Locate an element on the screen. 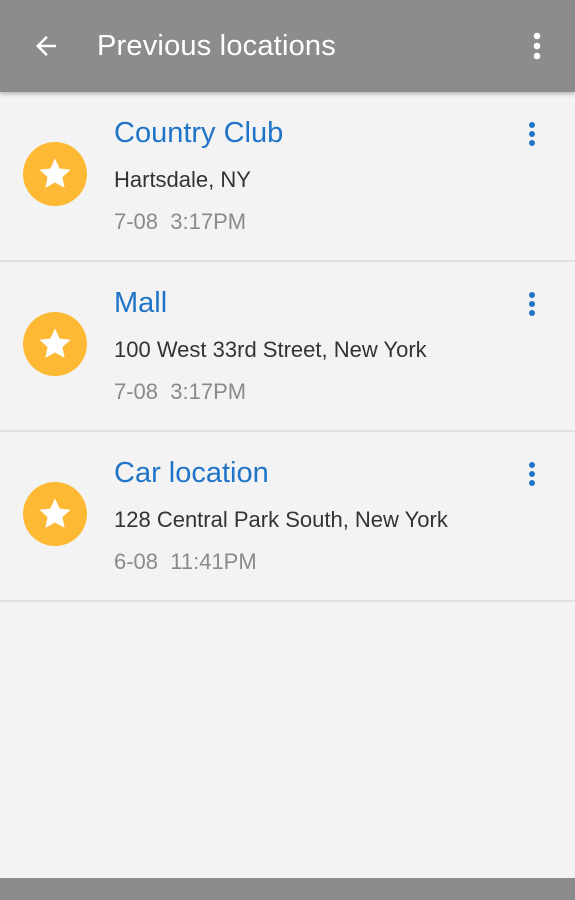  location-title: Mall is located at coordinates (141, 303).